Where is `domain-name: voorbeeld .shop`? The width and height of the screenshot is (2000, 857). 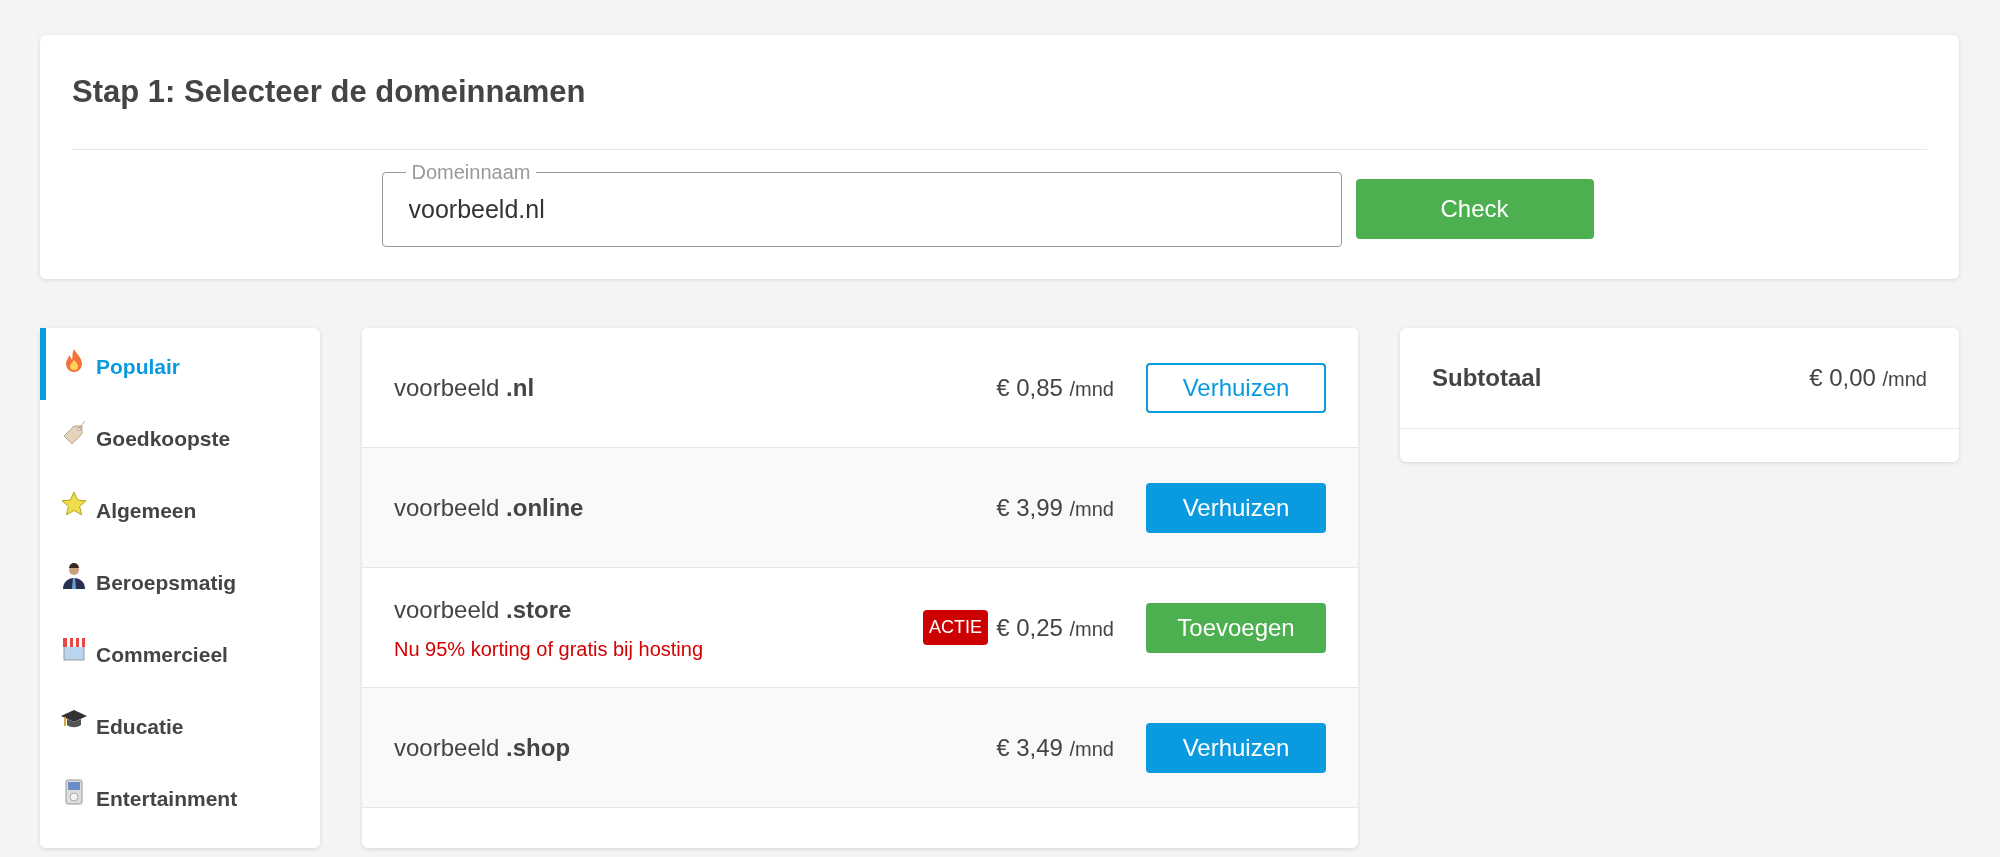
domain-name: voorbeeld .shop is located at coordinates (483, 747).